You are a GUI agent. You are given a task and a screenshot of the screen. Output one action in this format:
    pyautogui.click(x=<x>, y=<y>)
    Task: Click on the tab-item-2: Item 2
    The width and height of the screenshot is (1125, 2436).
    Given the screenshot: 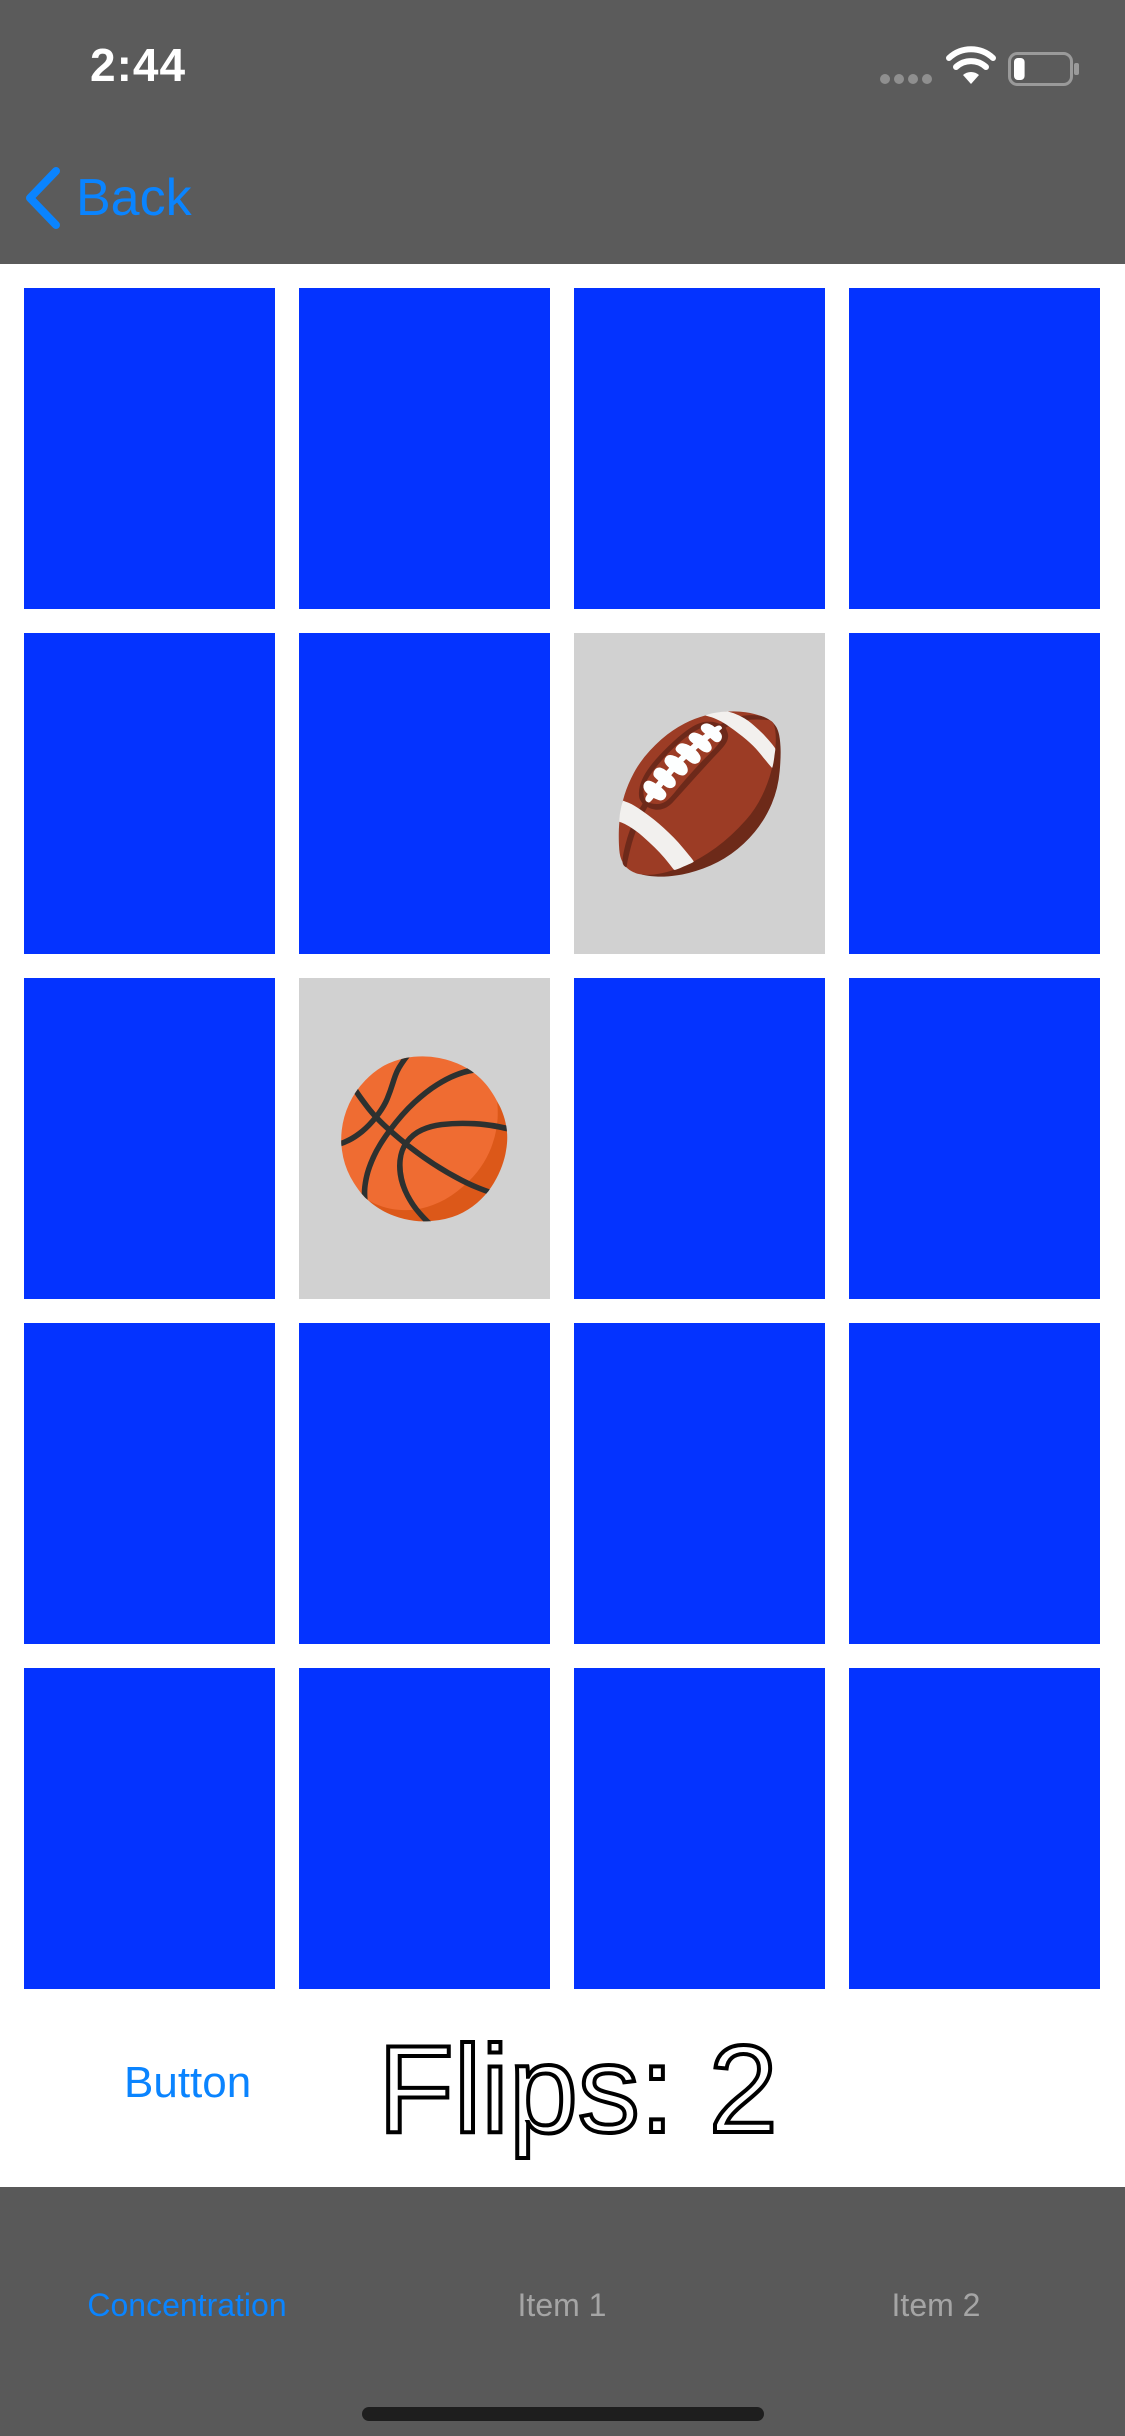 What is the action you would take?
    pyautogui.click(x=936, y=2305)
    